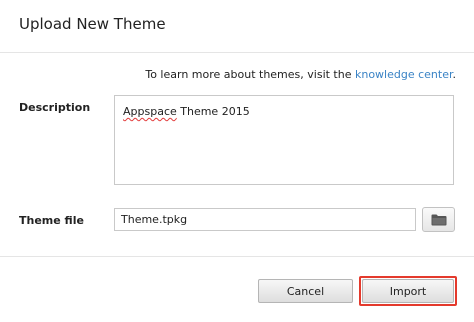 Image resolution: width=474 pixels, height=322 pixels. Describe the element at coordinates (213, 111) in the screenshot. I see `description-value-rest: Theme 2015` at that location.